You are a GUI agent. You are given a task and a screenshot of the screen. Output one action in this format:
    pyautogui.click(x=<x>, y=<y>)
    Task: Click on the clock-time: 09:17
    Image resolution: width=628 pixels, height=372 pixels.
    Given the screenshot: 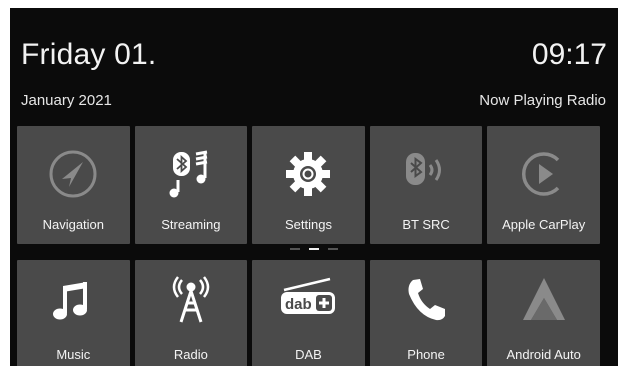 What is the action you would take?
    pyautogui.click(x=569, y=54)
    